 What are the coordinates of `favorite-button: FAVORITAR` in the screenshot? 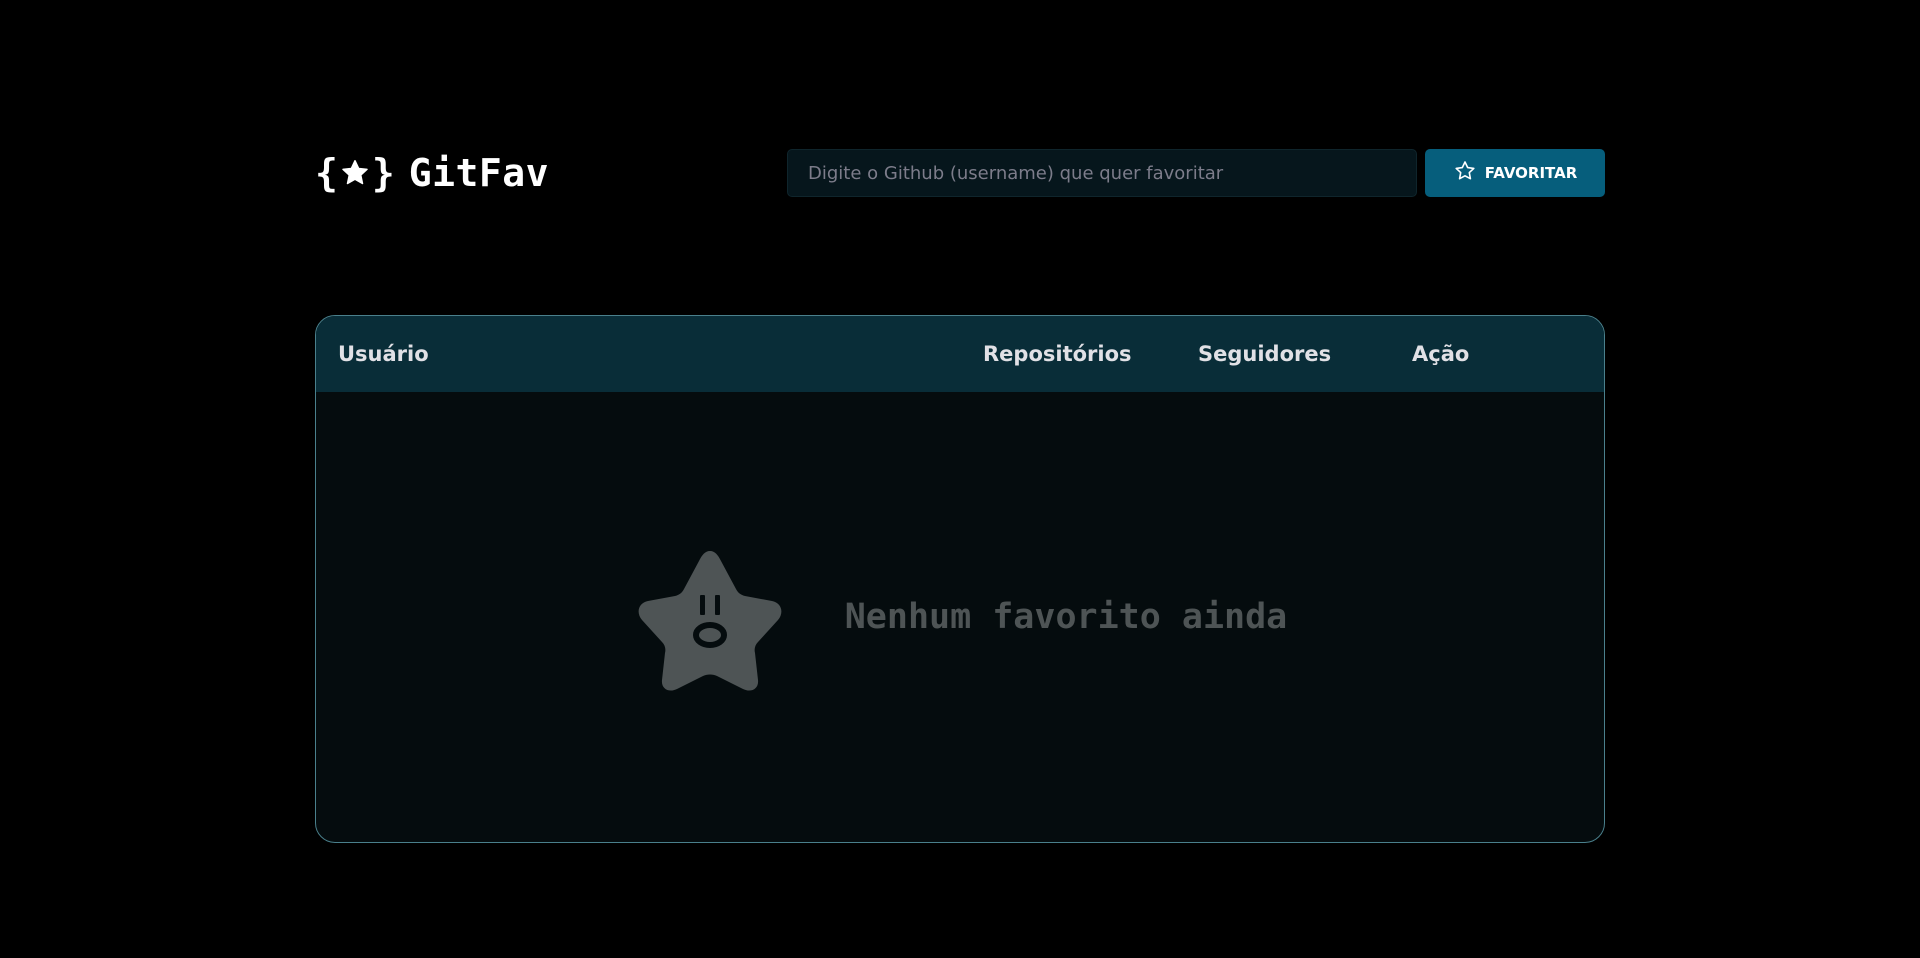 It's located at (1515, 173).